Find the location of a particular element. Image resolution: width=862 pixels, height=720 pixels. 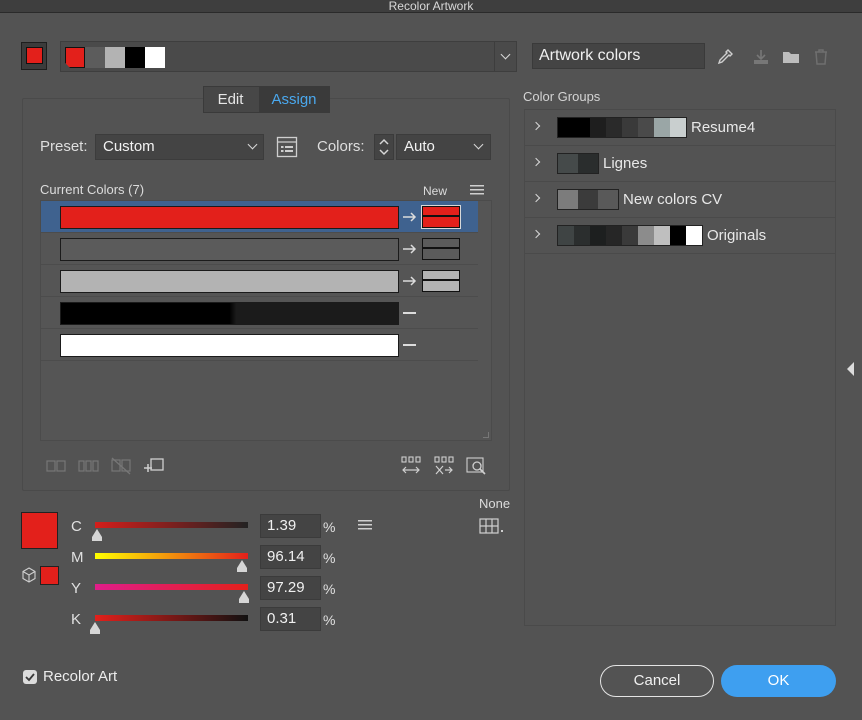

eyedropper-icon is located at coordinates (725, 57).